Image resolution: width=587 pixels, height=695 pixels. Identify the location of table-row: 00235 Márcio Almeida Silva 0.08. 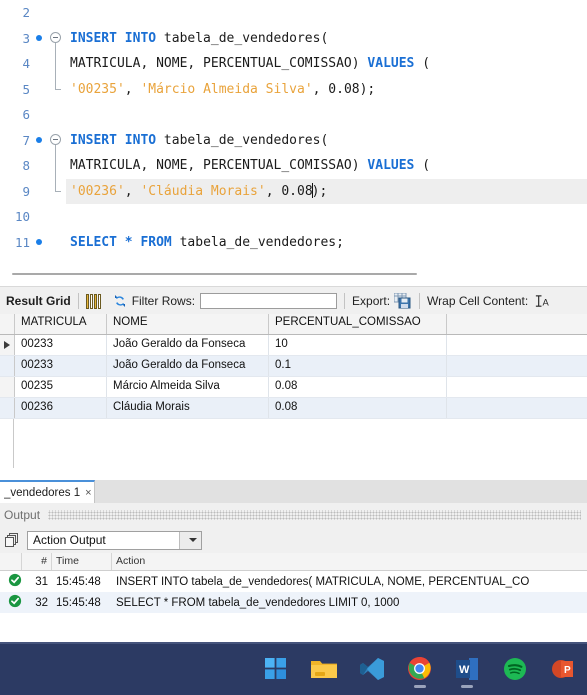
(293, 387).